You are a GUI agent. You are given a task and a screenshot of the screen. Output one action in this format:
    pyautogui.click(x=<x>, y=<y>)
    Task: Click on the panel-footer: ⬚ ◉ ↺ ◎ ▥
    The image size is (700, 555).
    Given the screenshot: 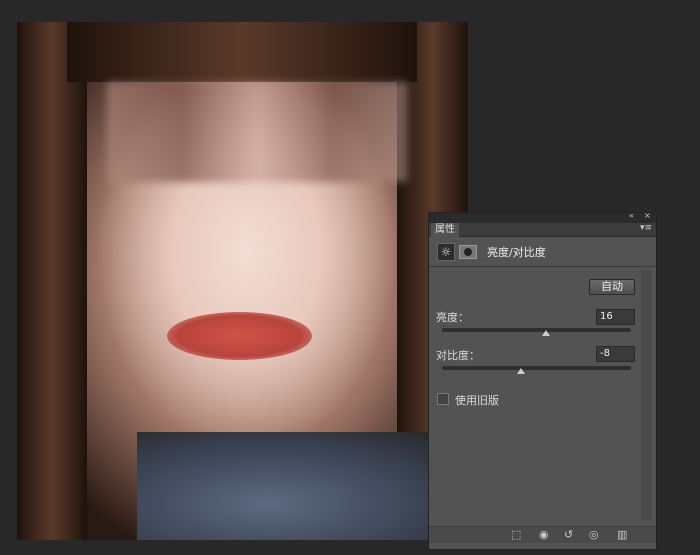 What is the action you would take?
    pyautogui.click(x=542, y=534)
    